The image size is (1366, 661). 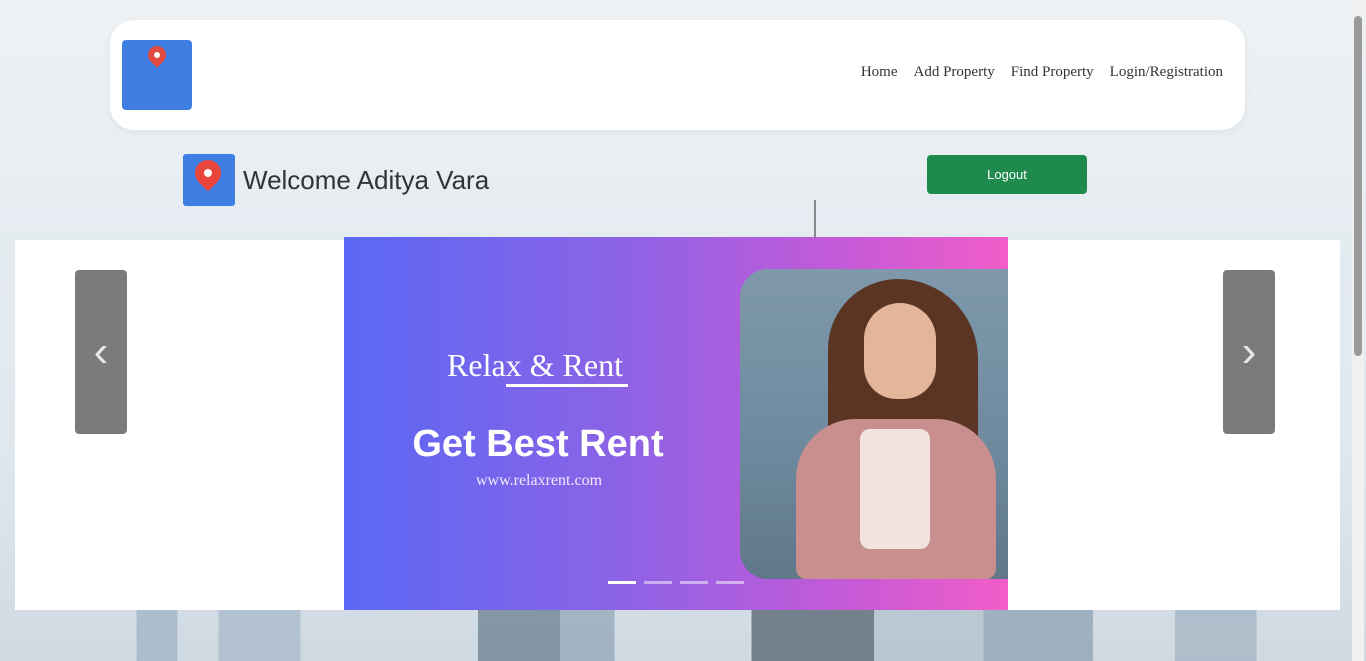 I want to click on slide-brand: Relax & Rent, so click(x=535, y=365).